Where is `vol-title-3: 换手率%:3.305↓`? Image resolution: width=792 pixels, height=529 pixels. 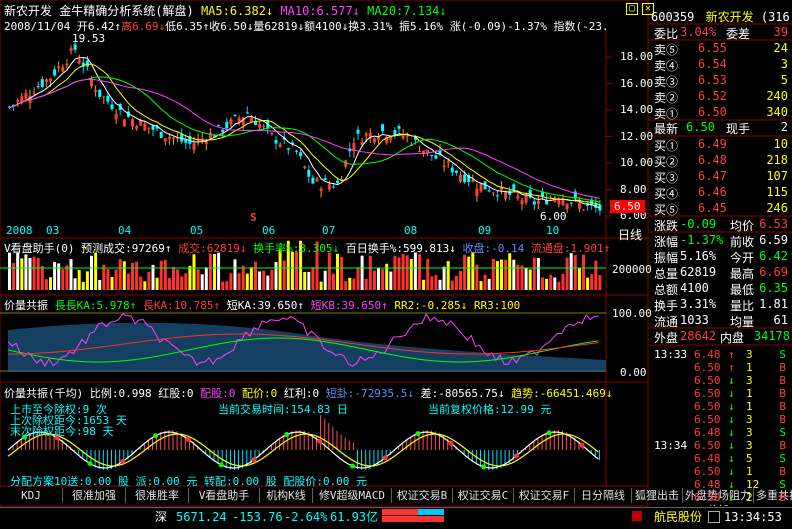 vol-title-3: 换手率%:3.305↓ is located at coordinates (293, 248).